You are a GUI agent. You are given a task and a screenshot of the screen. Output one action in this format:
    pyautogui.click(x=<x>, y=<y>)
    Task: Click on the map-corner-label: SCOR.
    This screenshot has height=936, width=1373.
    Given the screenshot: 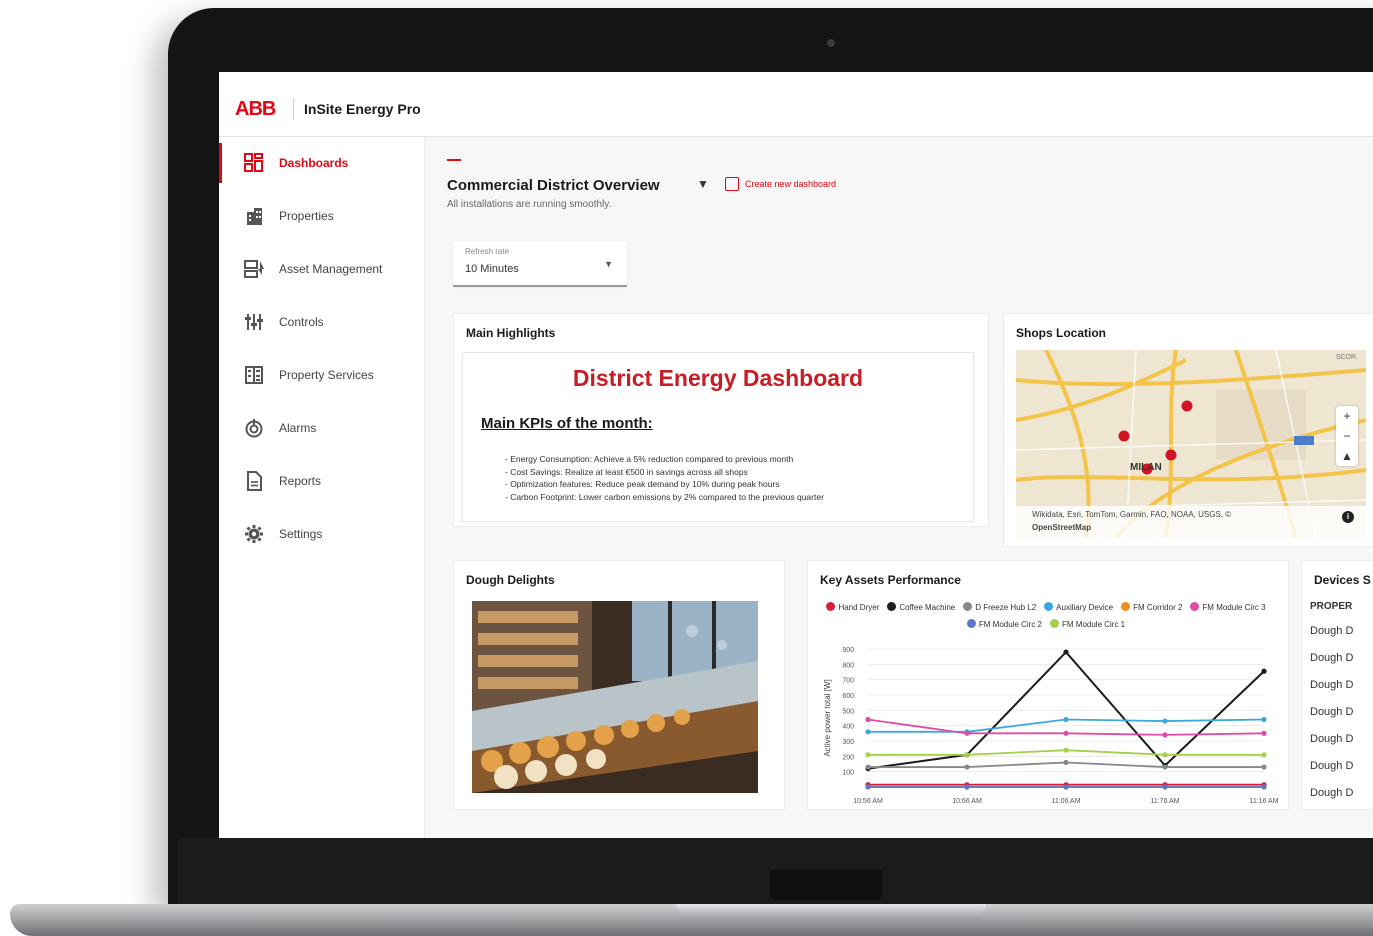 What is the action you would take?
    pyautogui.click(x=1346, y=357)
    